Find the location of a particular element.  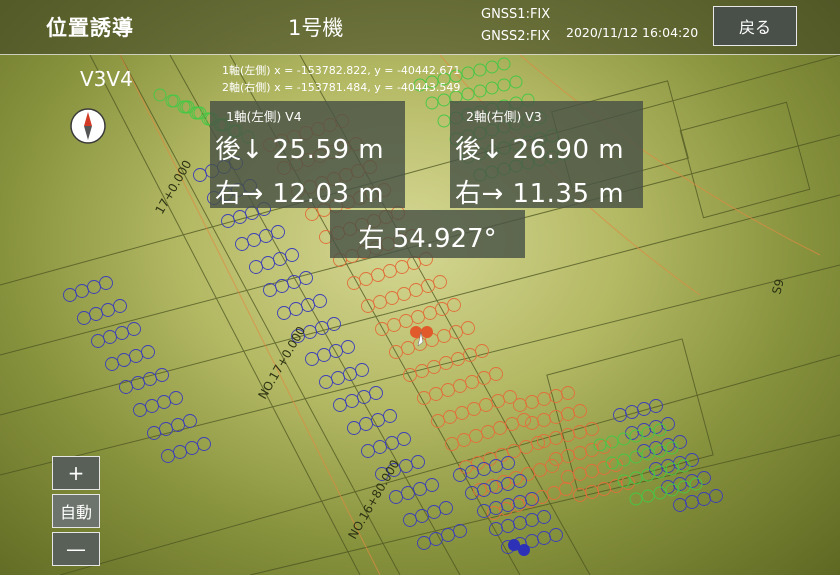

zoom-in-button: + is located at coordinates (76, 473).